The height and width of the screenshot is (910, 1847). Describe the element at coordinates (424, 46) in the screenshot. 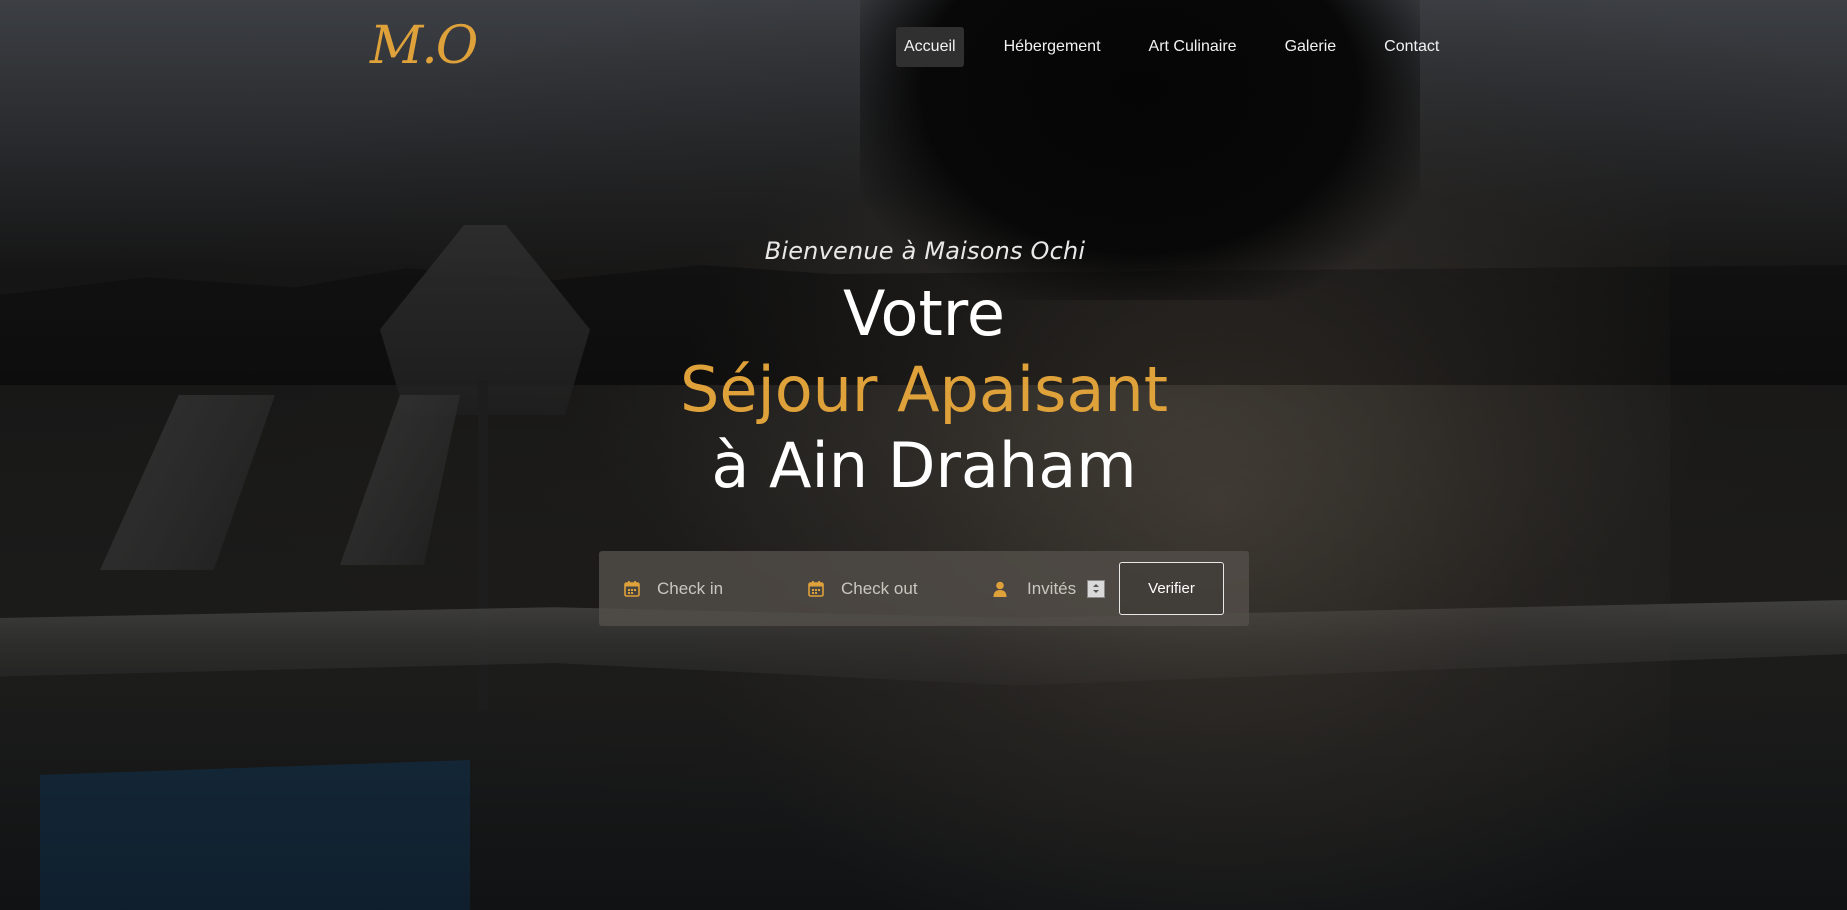

I see `logo-text: M.O` at that location.